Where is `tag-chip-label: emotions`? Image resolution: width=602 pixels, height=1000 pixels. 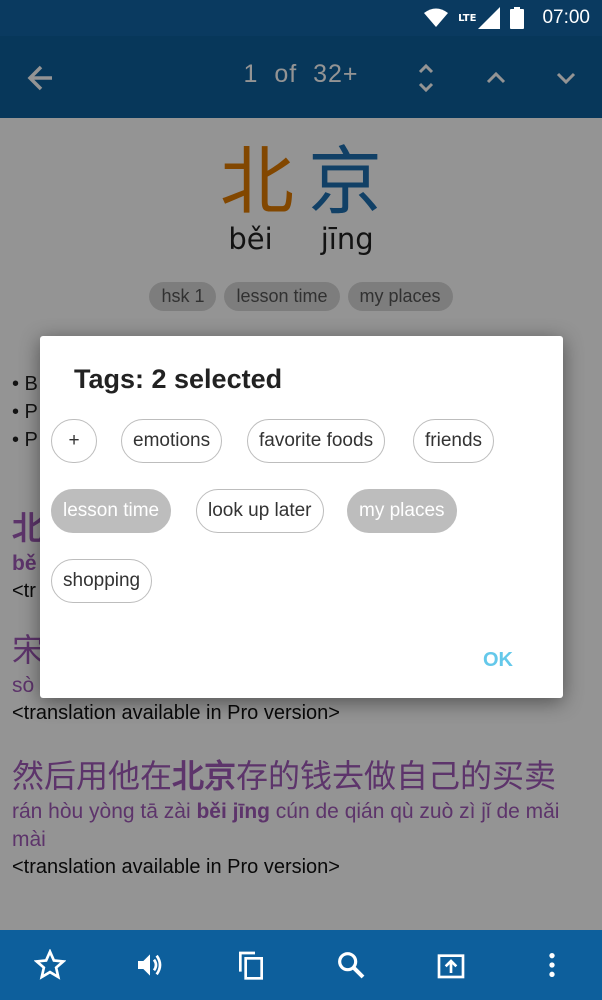
tag-chip-label: emotions is located at coordinates (172, 440).